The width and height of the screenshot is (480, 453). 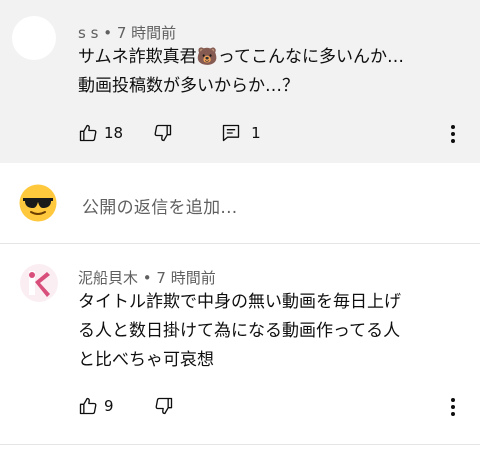 I want to click on comment-text: サムネ詐欺真君🐻ってこんなに多いんか… 動画投稿数が多いからか…？, so click(x=241, y=72).